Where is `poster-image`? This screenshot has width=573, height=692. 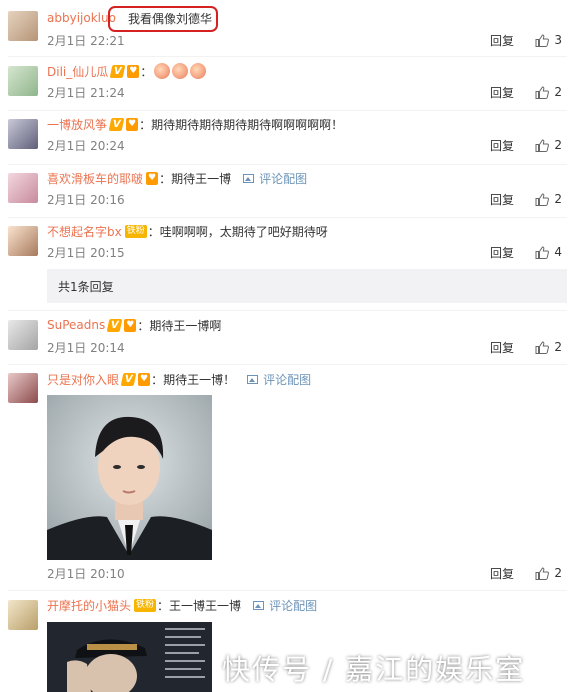 poster-image is located at coordinates (129, 657).